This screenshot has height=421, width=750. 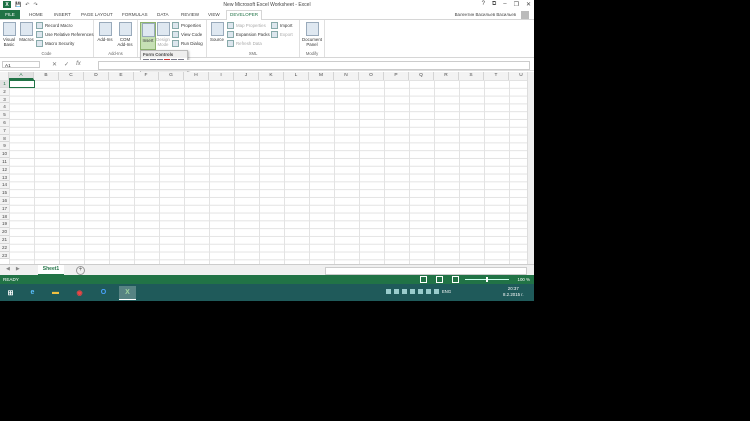 I want to click on tab-view: VIEW, so click(x=214, y=14).